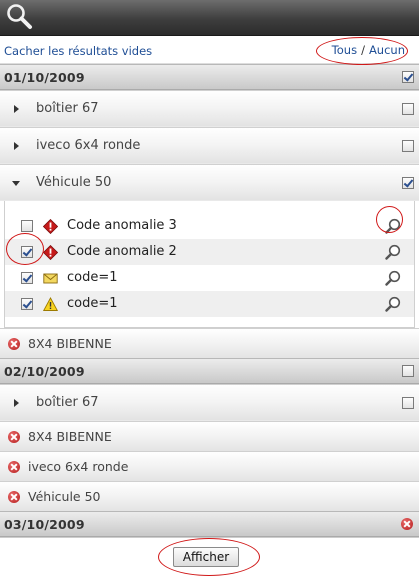 The image size is (419, 579). Describe the element at coordinates (16, 183) in the screenshot. I see `collapse-arrow-icon` at that location.